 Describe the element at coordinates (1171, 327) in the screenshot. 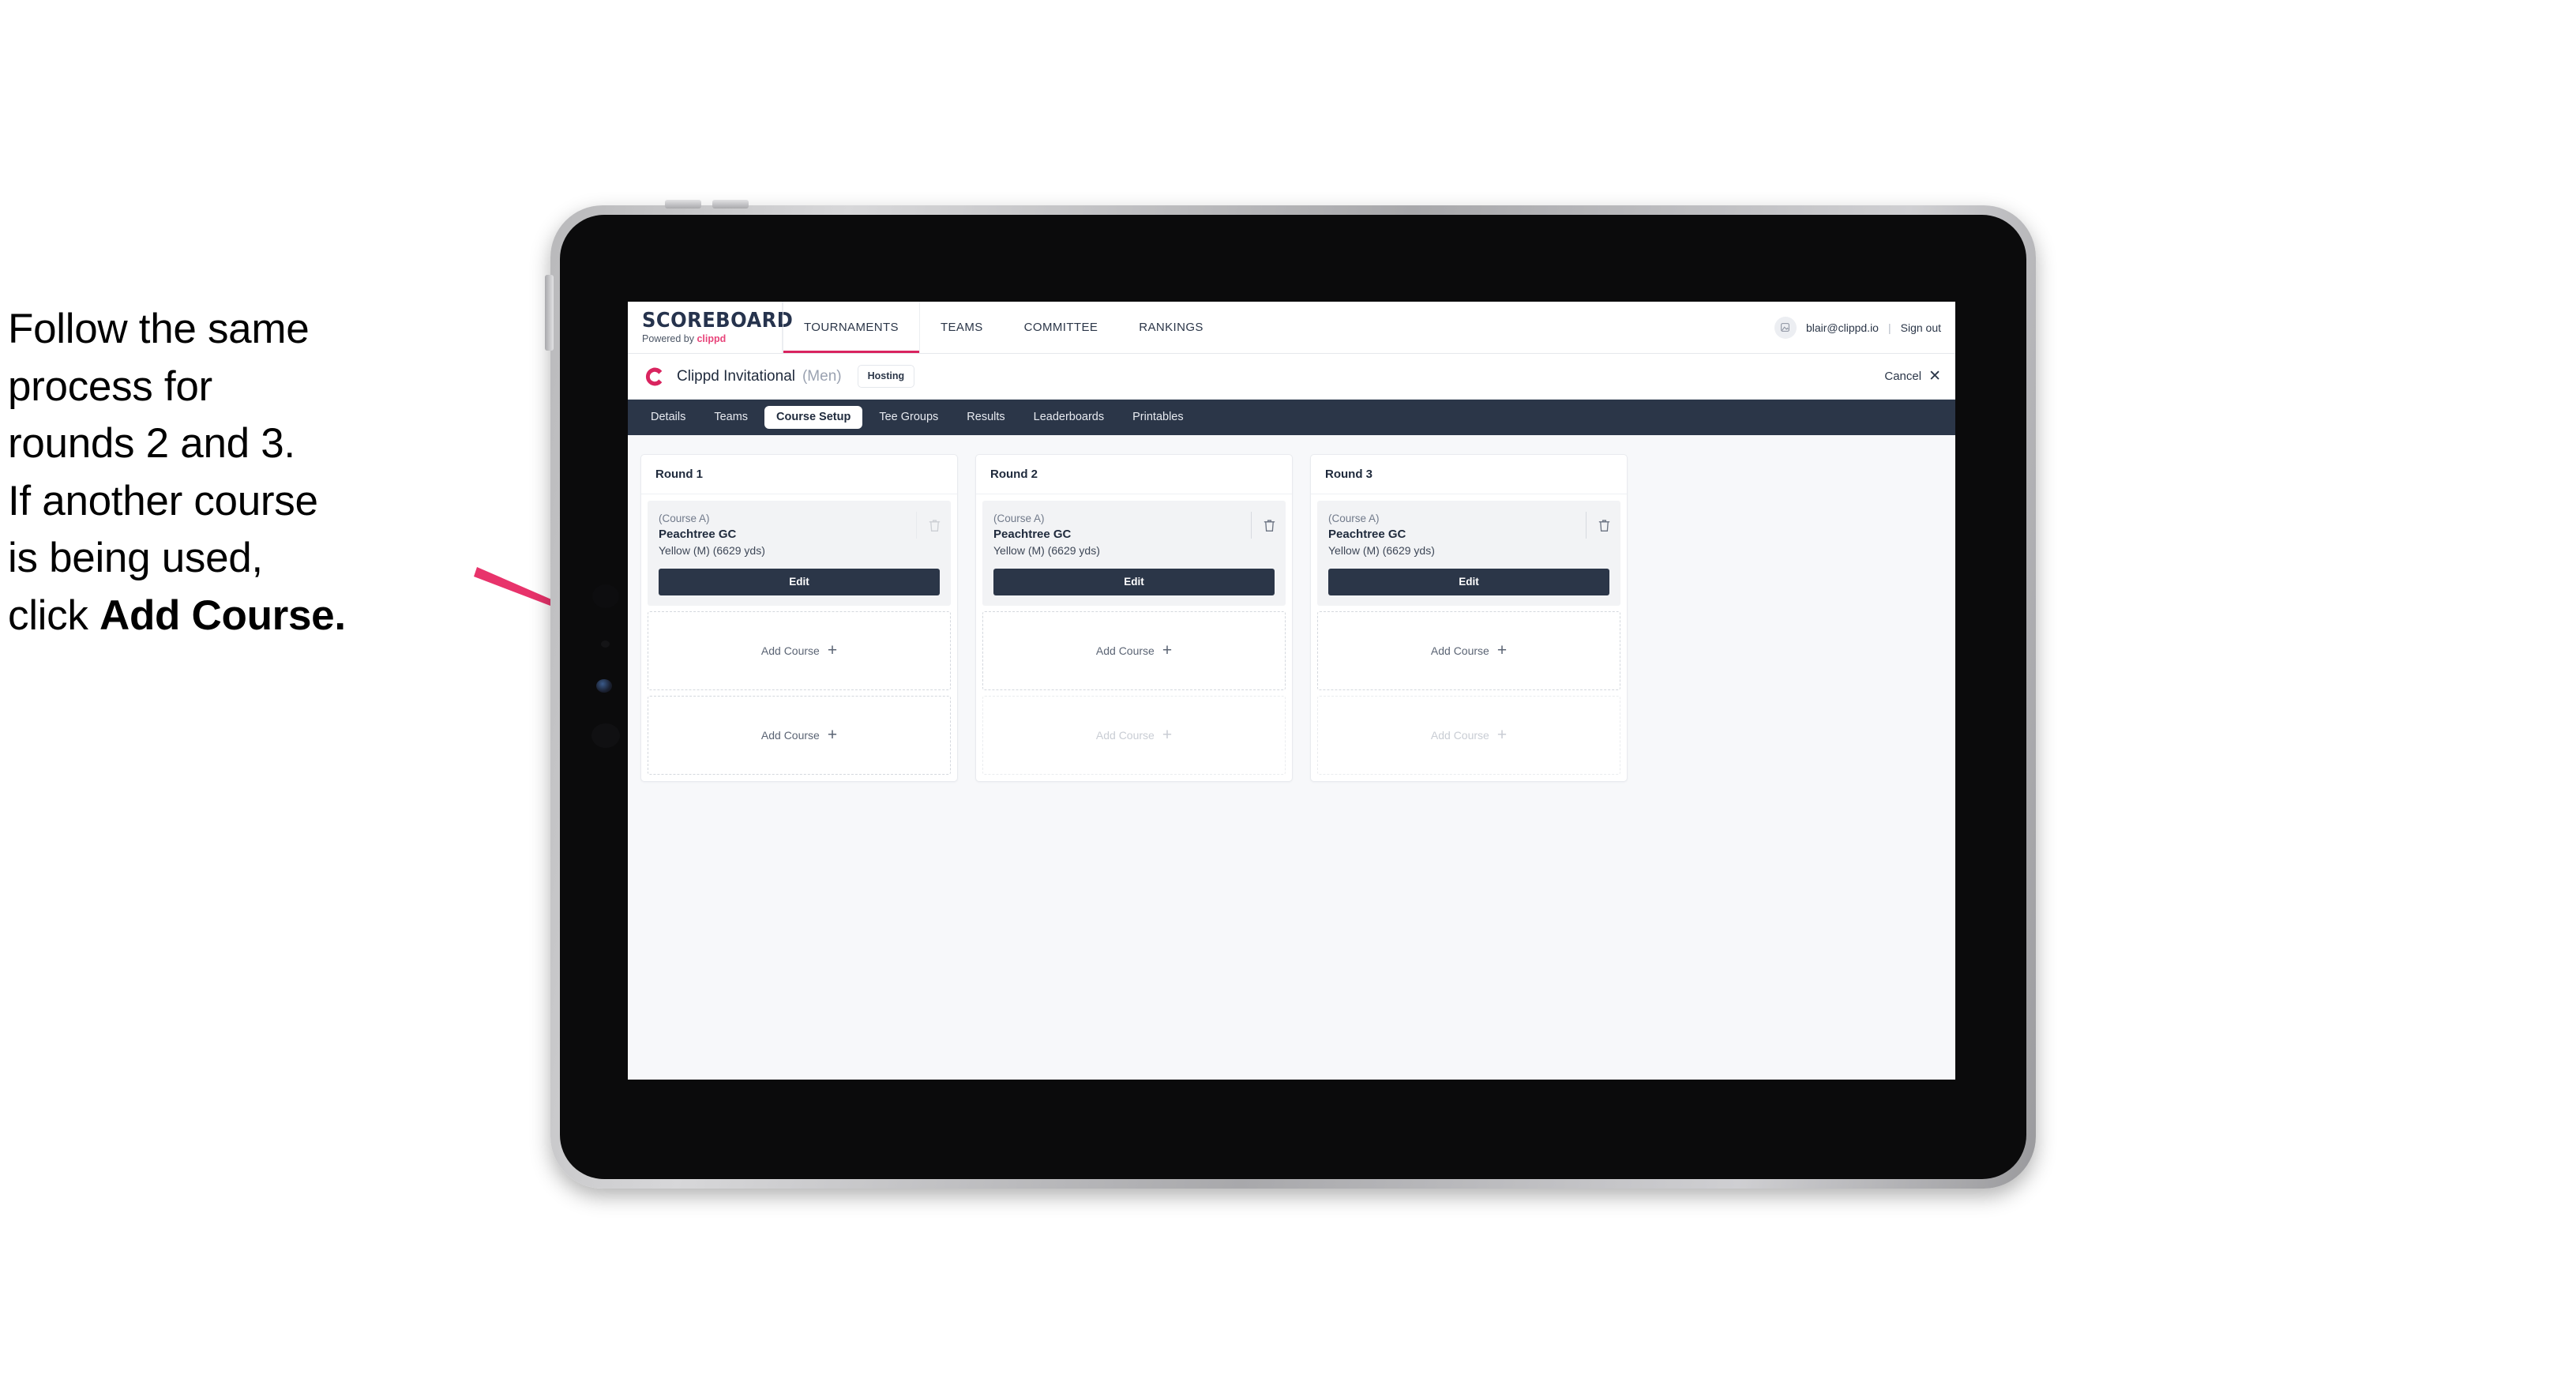

I see `nav-item-rankings: RANKINGS` at that location.